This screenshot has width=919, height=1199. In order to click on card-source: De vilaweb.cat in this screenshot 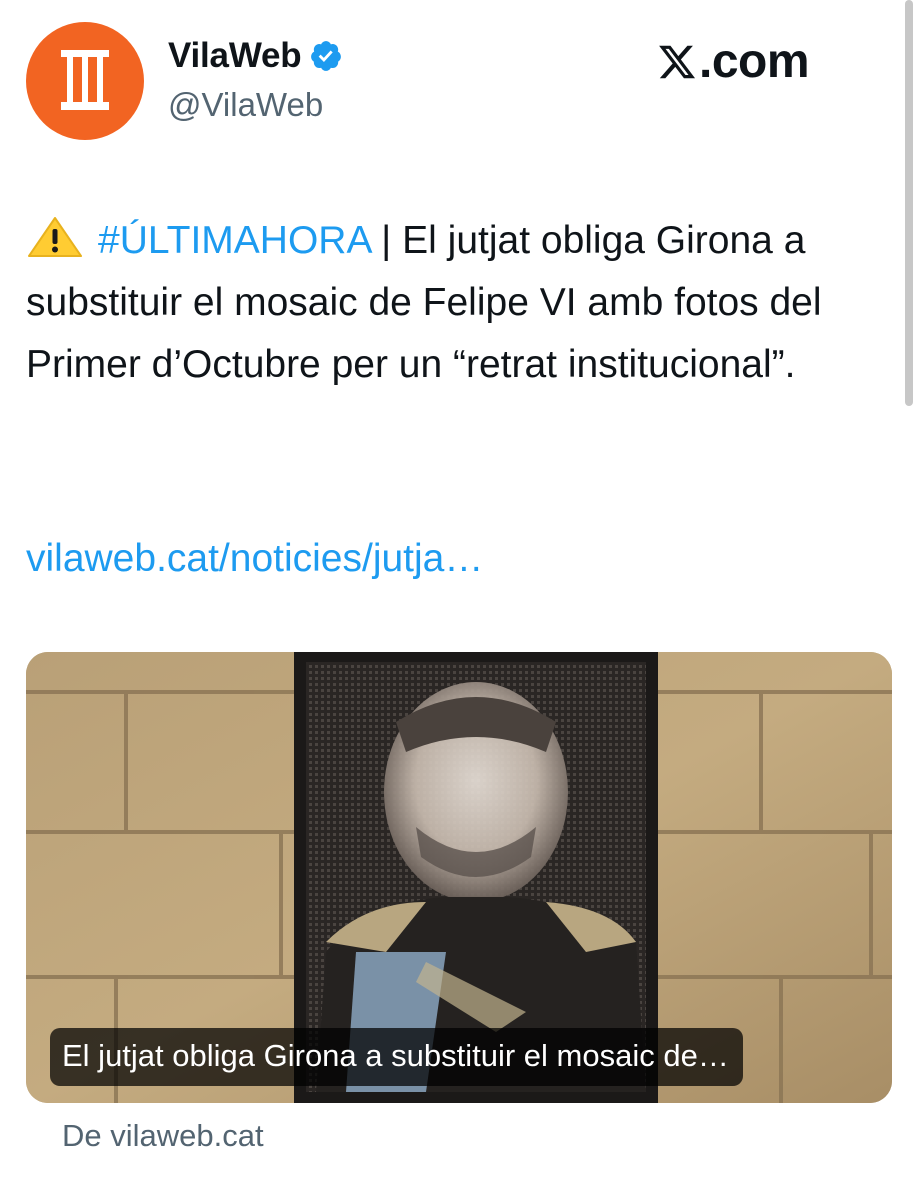, I will do `click(163, 1136)`.